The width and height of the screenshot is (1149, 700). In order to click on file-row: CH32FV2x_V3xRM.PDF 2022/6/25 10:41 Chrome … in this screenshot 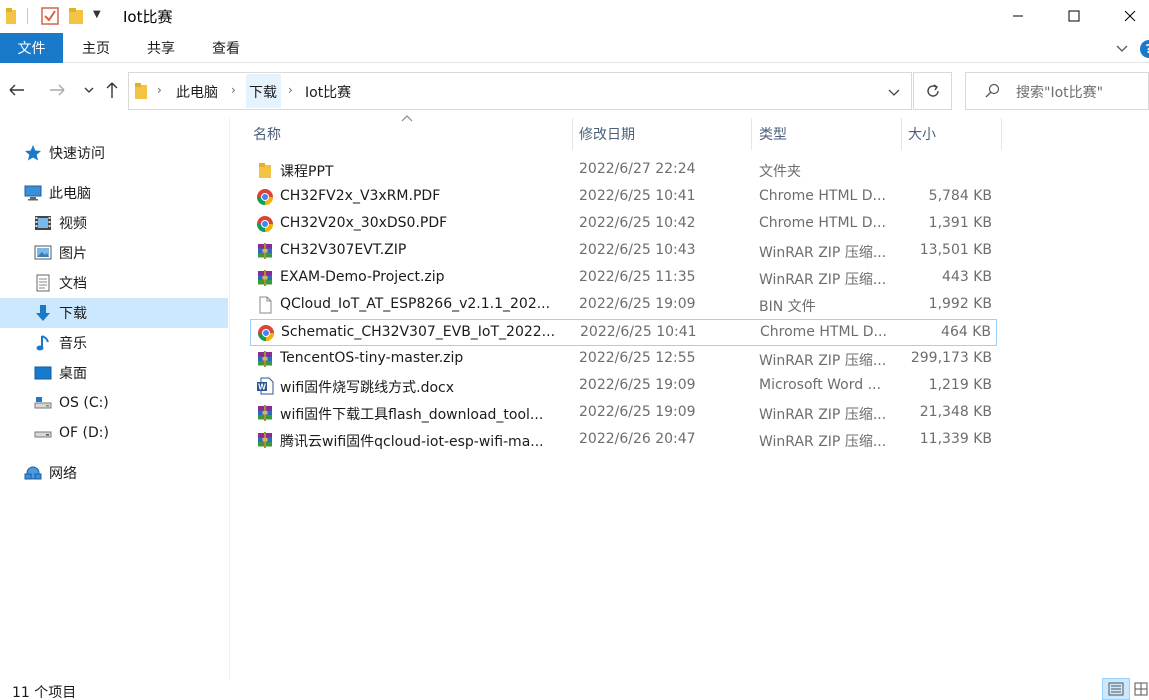, I will do `click(623, 197)`.